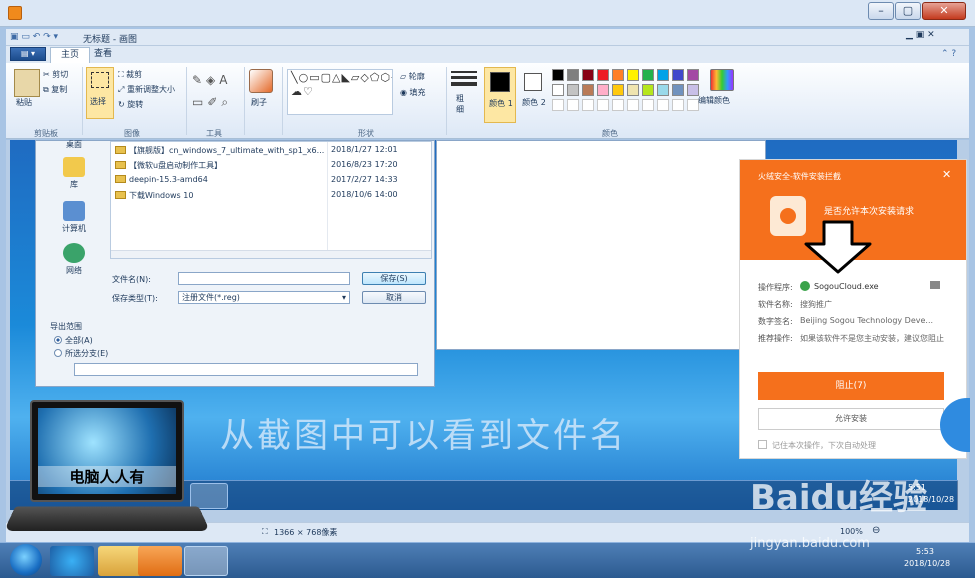 The width and height of the screenshot is (975, 578). What do you see at coordinates (24, 102) in the screenshot?
I see `paste-label: 粘贴` at bounding box center [24, 102].